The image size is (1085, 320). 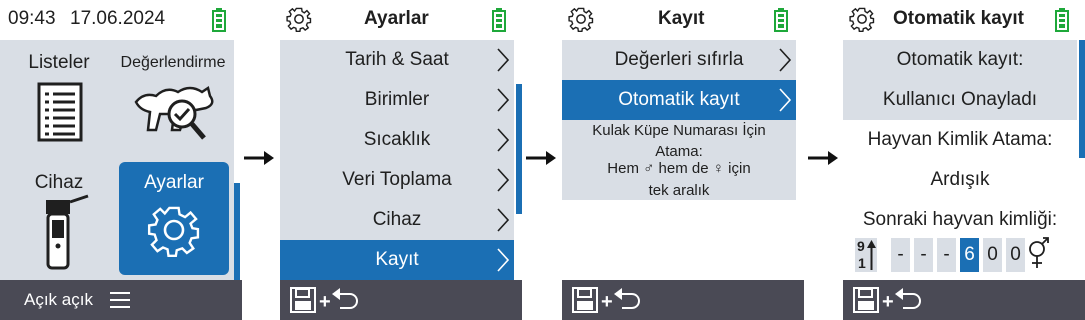 I want to click on menu-icon, so click(x=120, y=300).